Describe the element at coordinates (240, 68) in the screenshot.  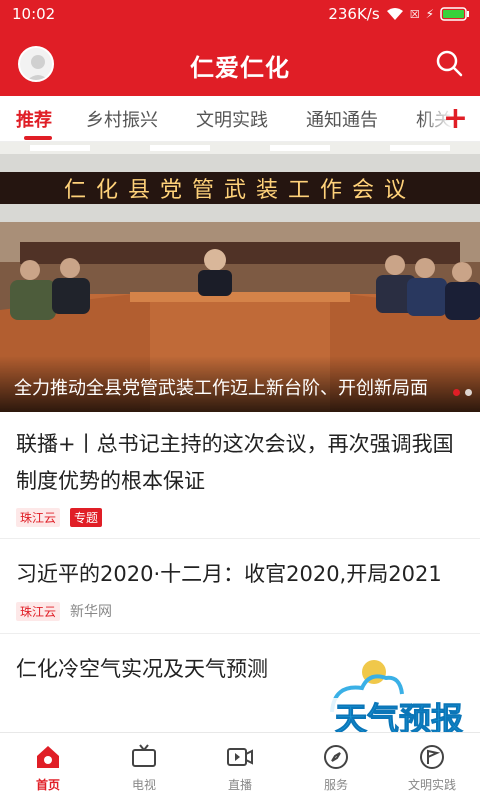
I see `app-title: 仁爱仁化` at that location.